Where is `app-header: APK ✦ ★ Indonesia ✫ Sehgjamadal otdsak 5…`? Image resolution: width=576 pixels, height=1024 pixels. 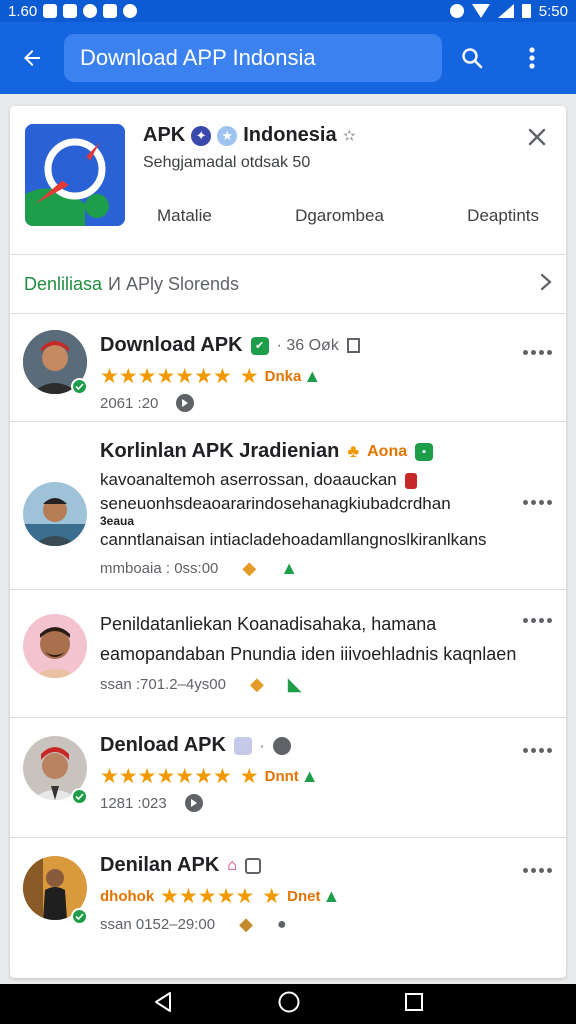
app-header: APK ✦ ★ Indonesia ✫ Sehgjamadal otdsak 5… is located at coordinates (288, 180).